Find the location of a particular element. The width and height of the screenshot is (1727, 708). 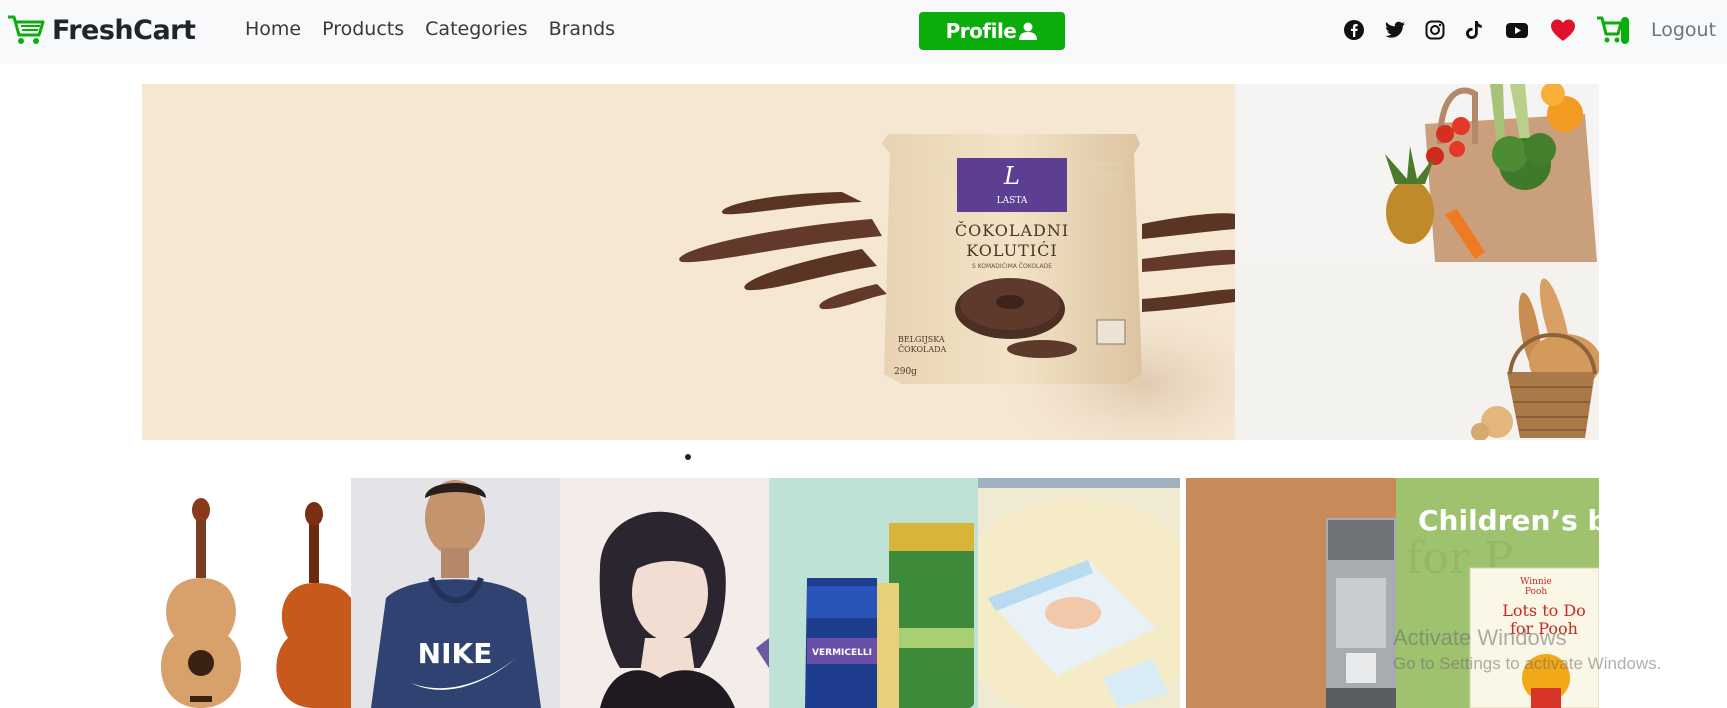

coffee-machine-image is located at coordinates (1361, 613).